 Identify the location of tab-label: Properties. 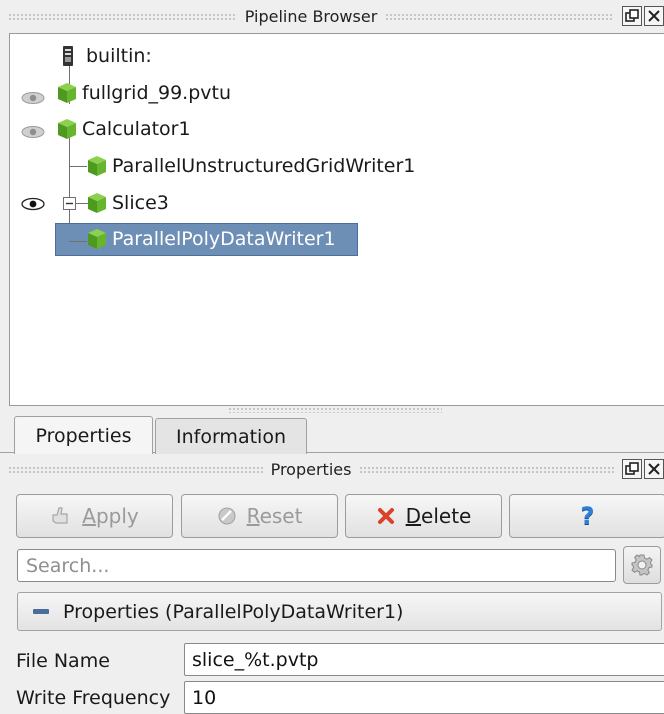
(83, 435).